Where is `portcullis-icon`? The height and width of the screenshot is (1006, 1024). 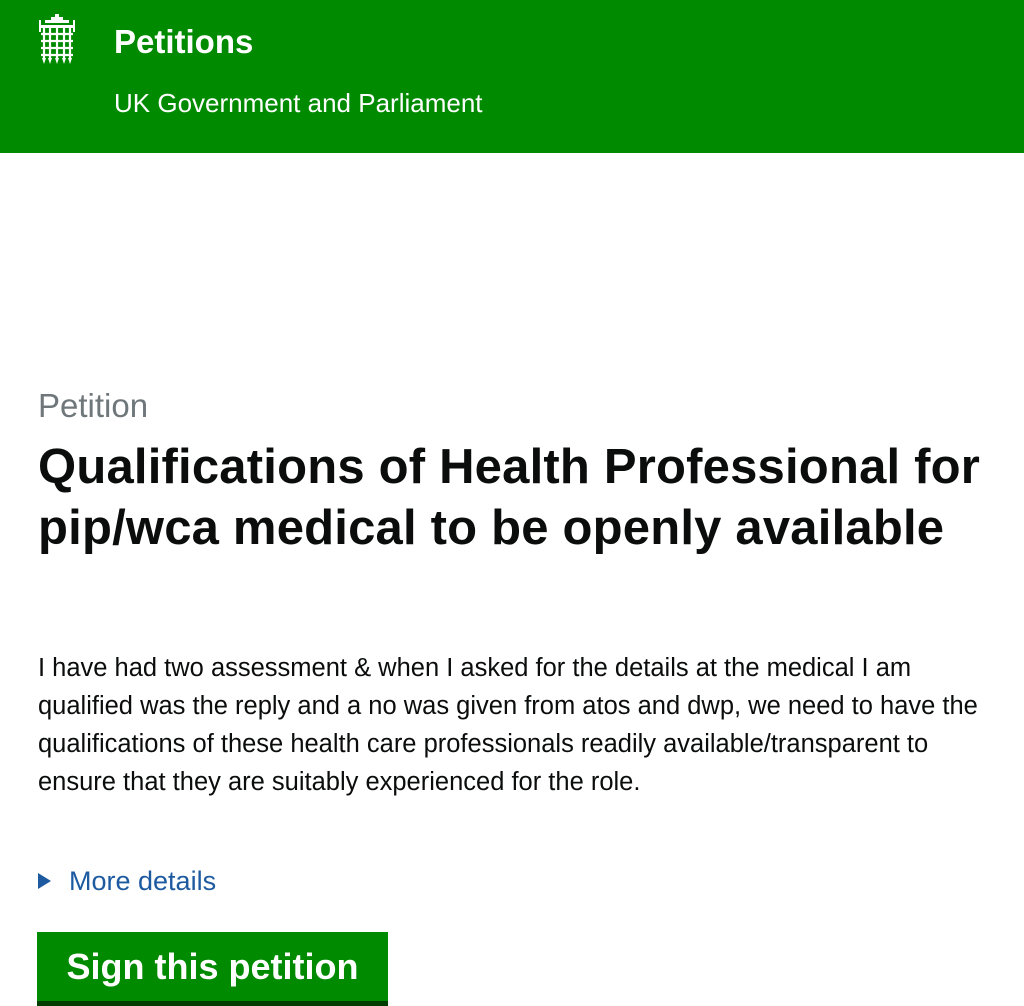
portcullis-icon is located at coordinates (57, 39).